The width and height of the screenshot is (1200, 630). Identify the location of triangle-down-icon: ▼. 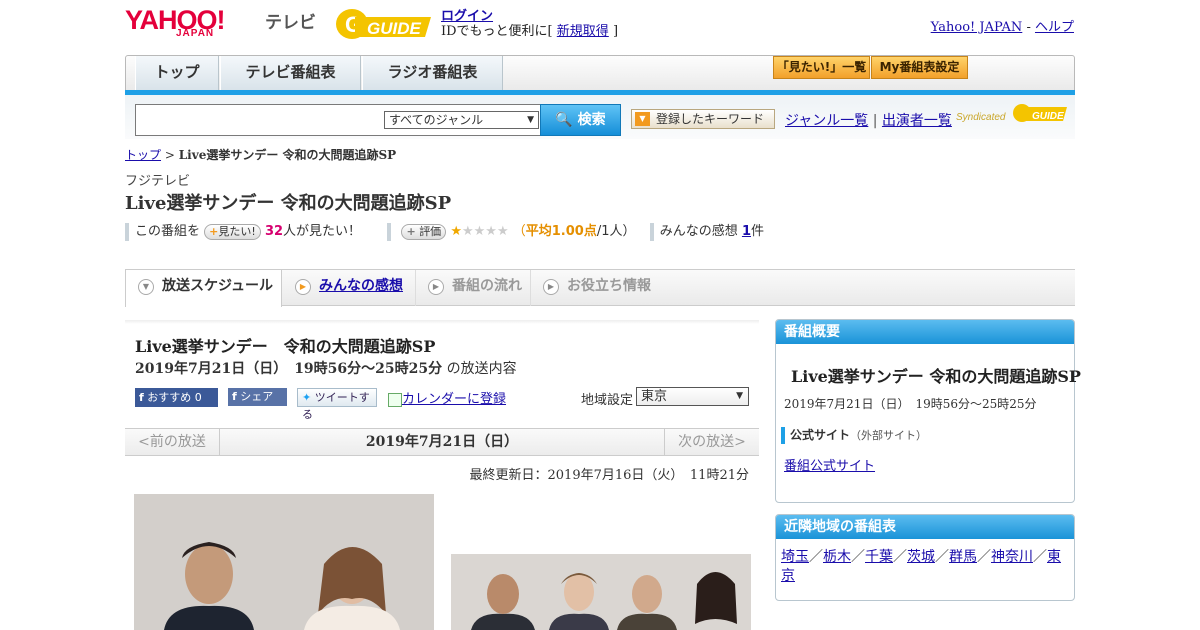
(642, 119).